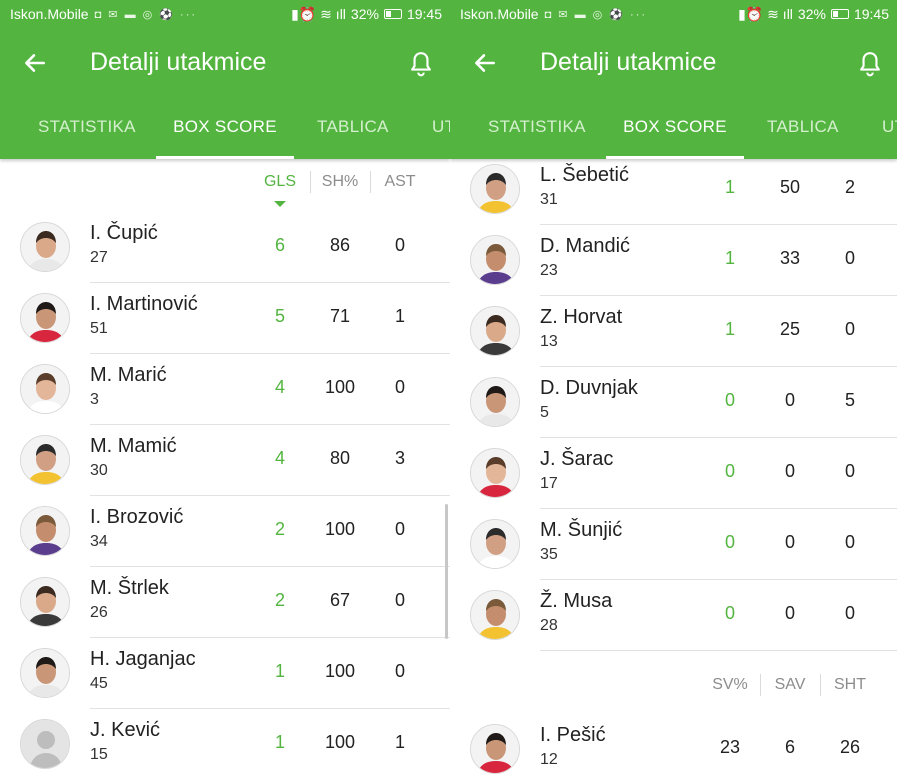 The width and height of the screenshot is (897, 776). Describe the element at coordinates (849, 187) in the screenshot. I see `stat-ast: 2` at that location.